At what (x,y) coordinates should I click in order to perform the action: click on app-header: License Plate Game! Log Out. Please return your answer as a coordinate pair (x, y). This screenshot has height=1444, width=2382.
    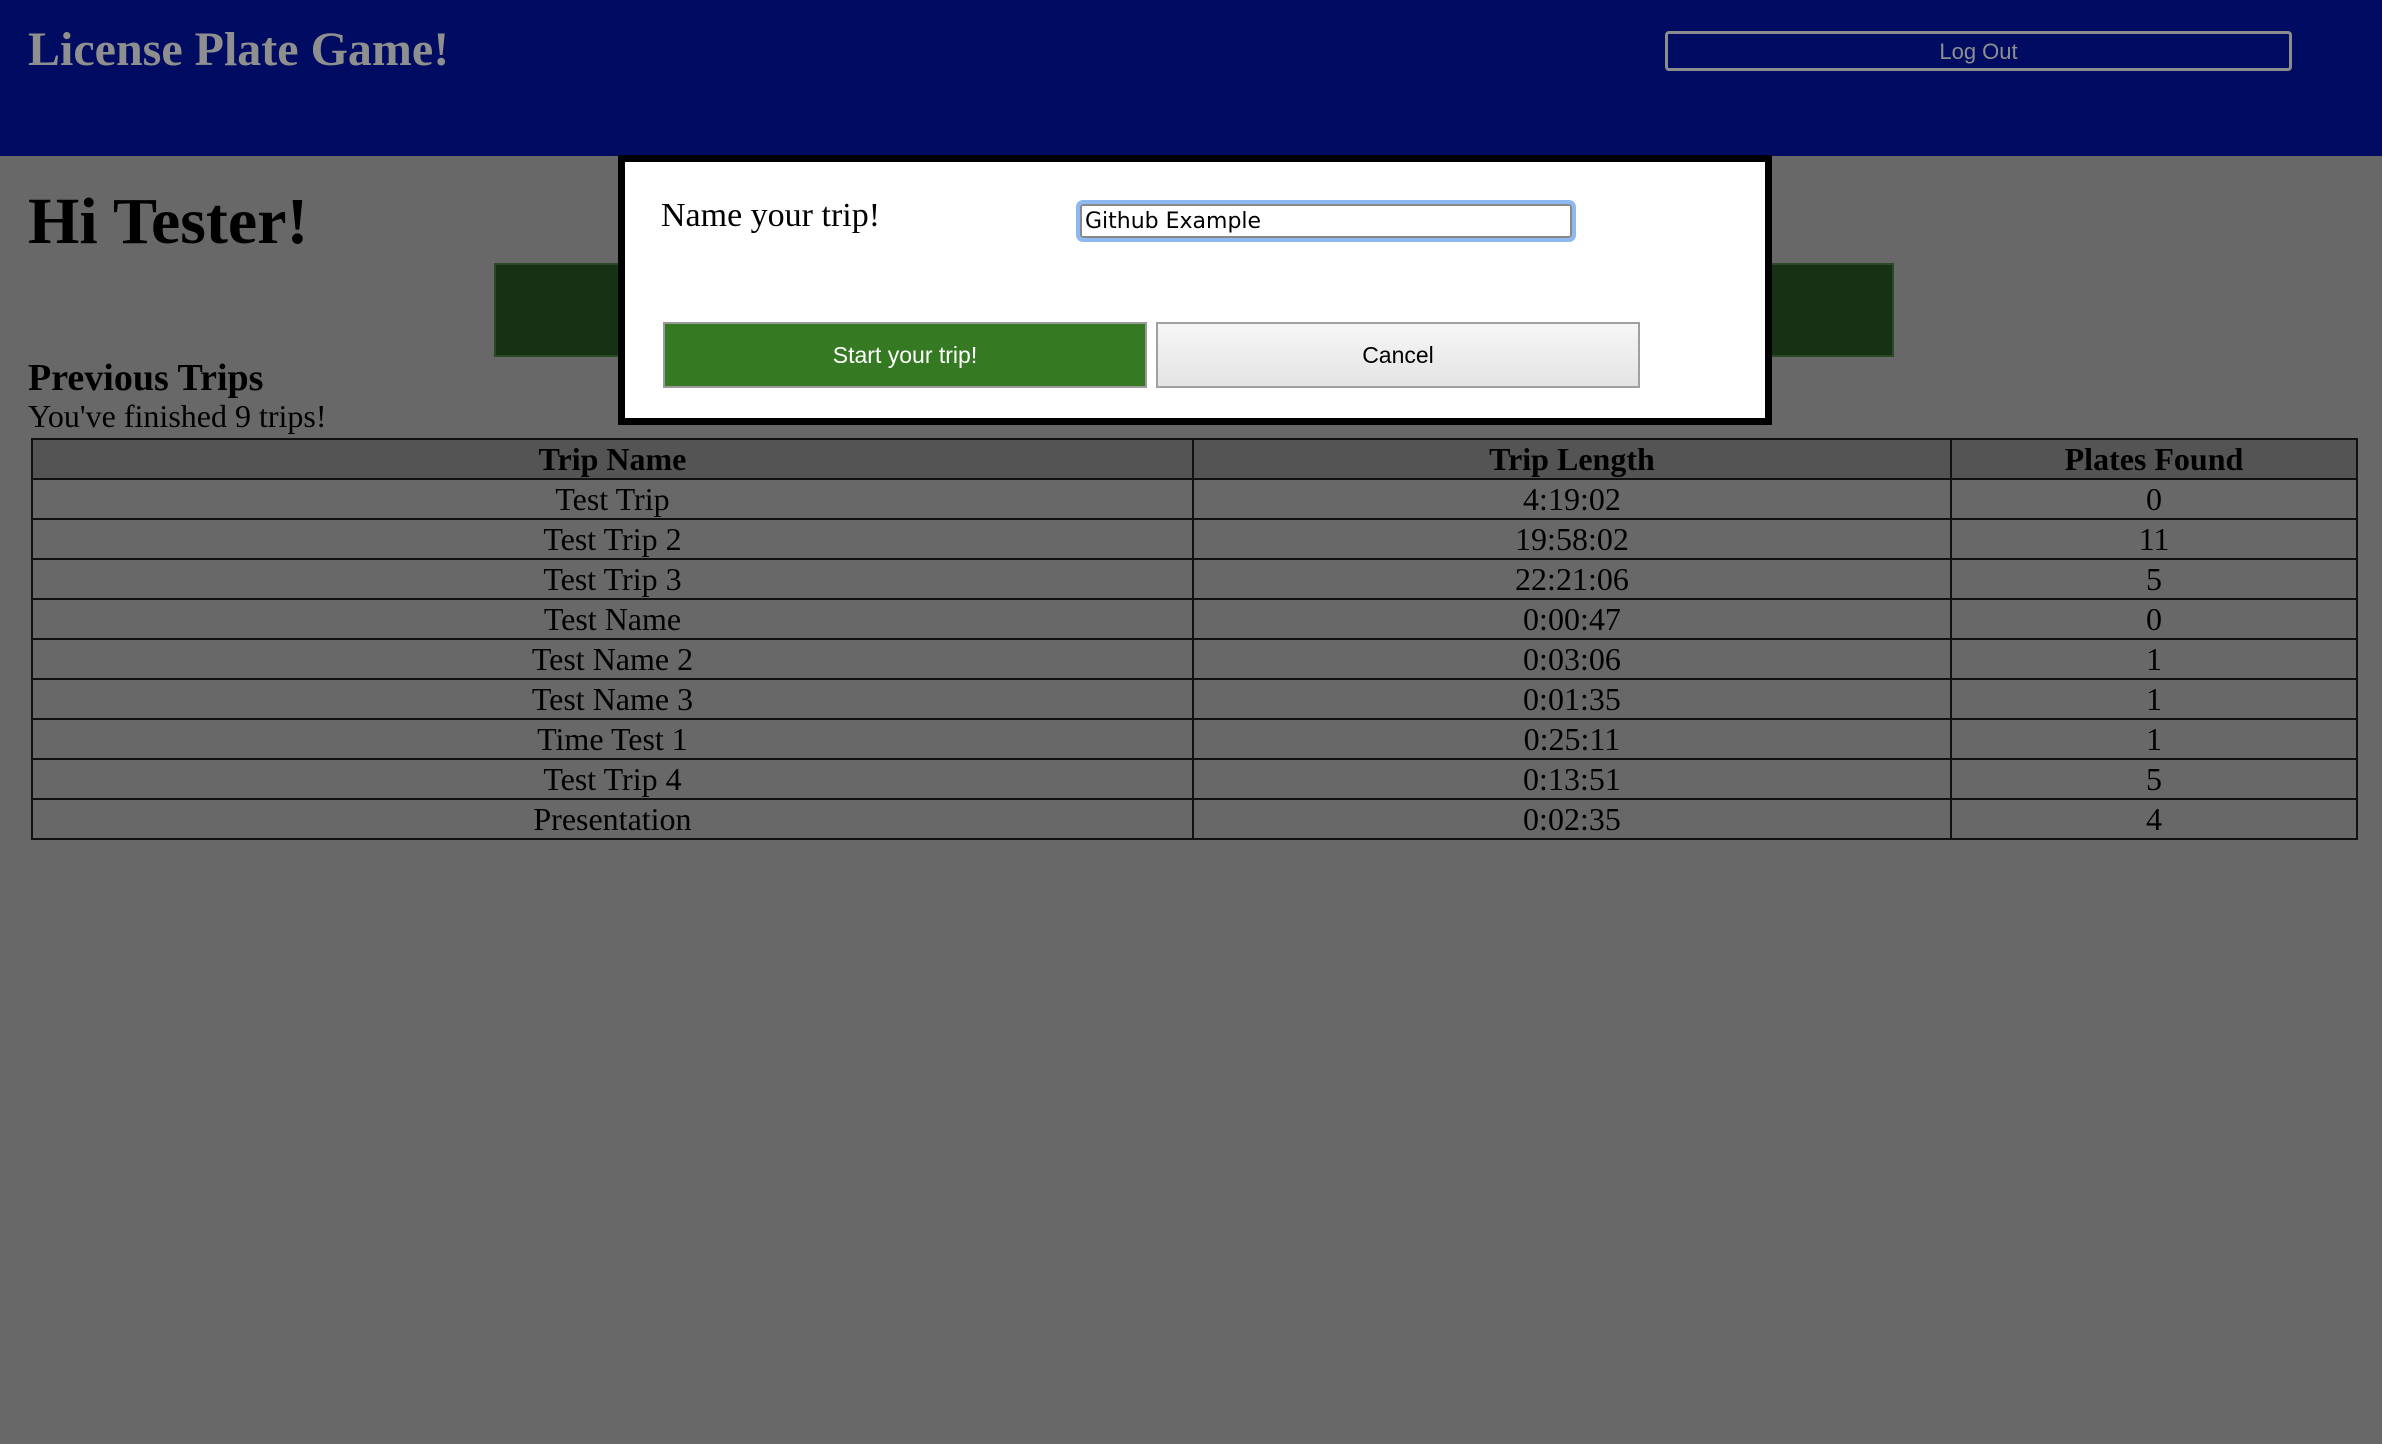
    Looking at the image, I should click on (1191, 78).